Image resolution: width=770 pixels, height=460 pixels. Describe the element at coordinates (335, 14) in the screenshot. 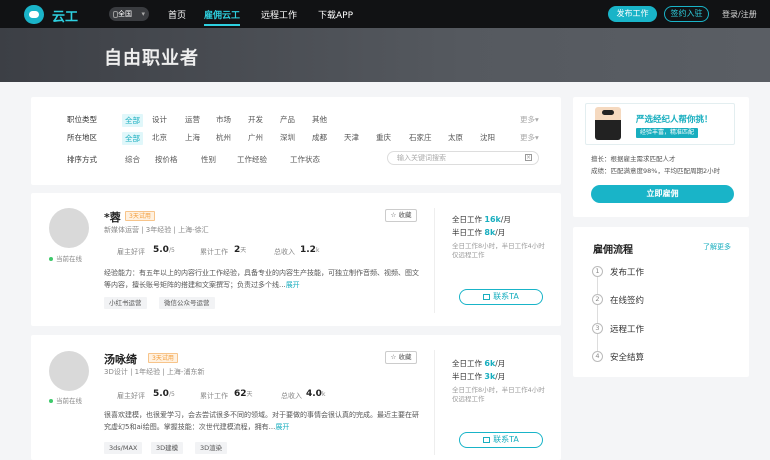

I see `nav-download-app: 下载APP` at that location.